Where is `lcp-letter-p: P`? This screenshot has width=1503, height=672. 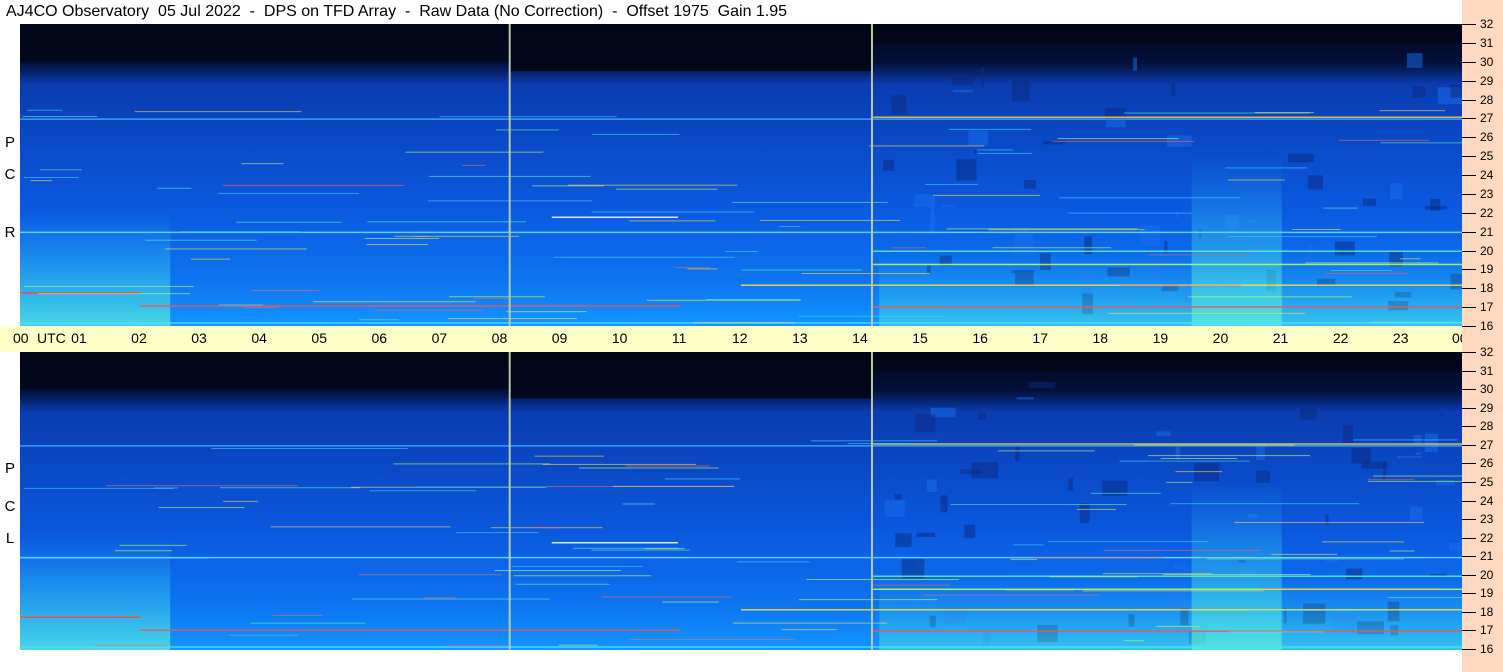 lcp-letter-p: P is located at coordinates (9, 468).